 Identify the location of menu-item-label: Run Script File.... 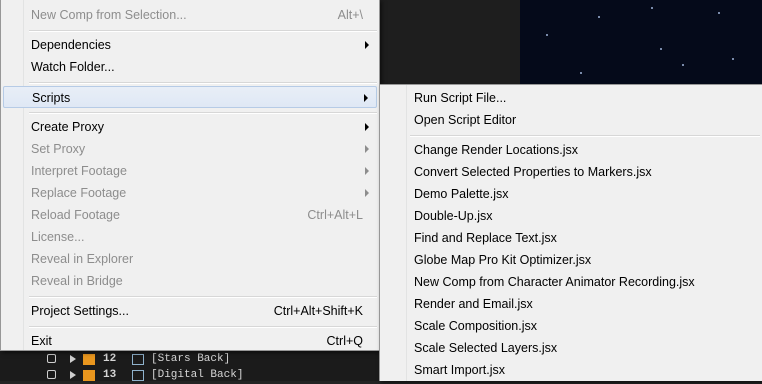
(460, 98).